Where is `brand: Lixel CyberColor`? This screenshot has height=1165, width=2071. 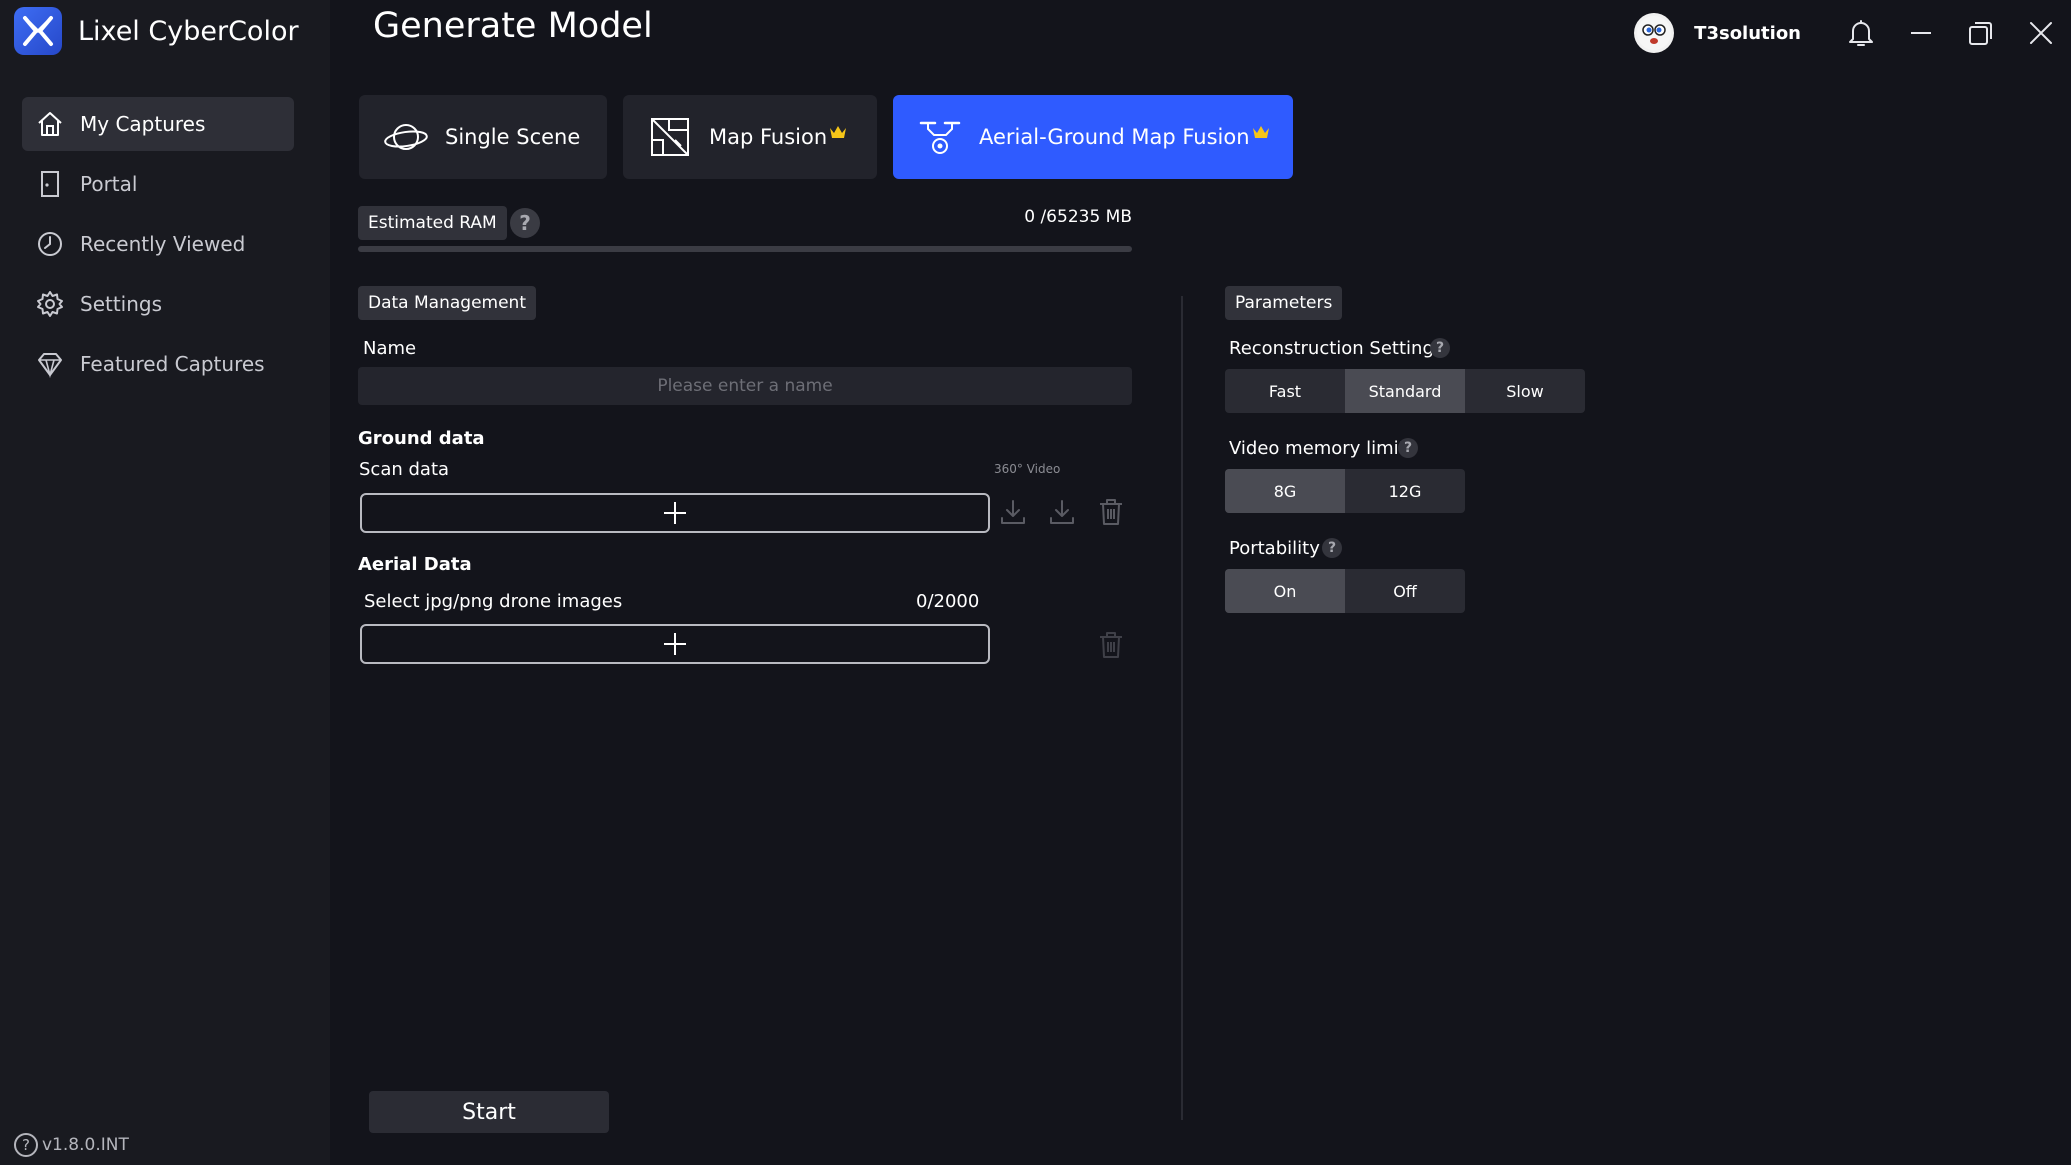 brand: Lixel CyberColor is located at coordinates (156, 31).